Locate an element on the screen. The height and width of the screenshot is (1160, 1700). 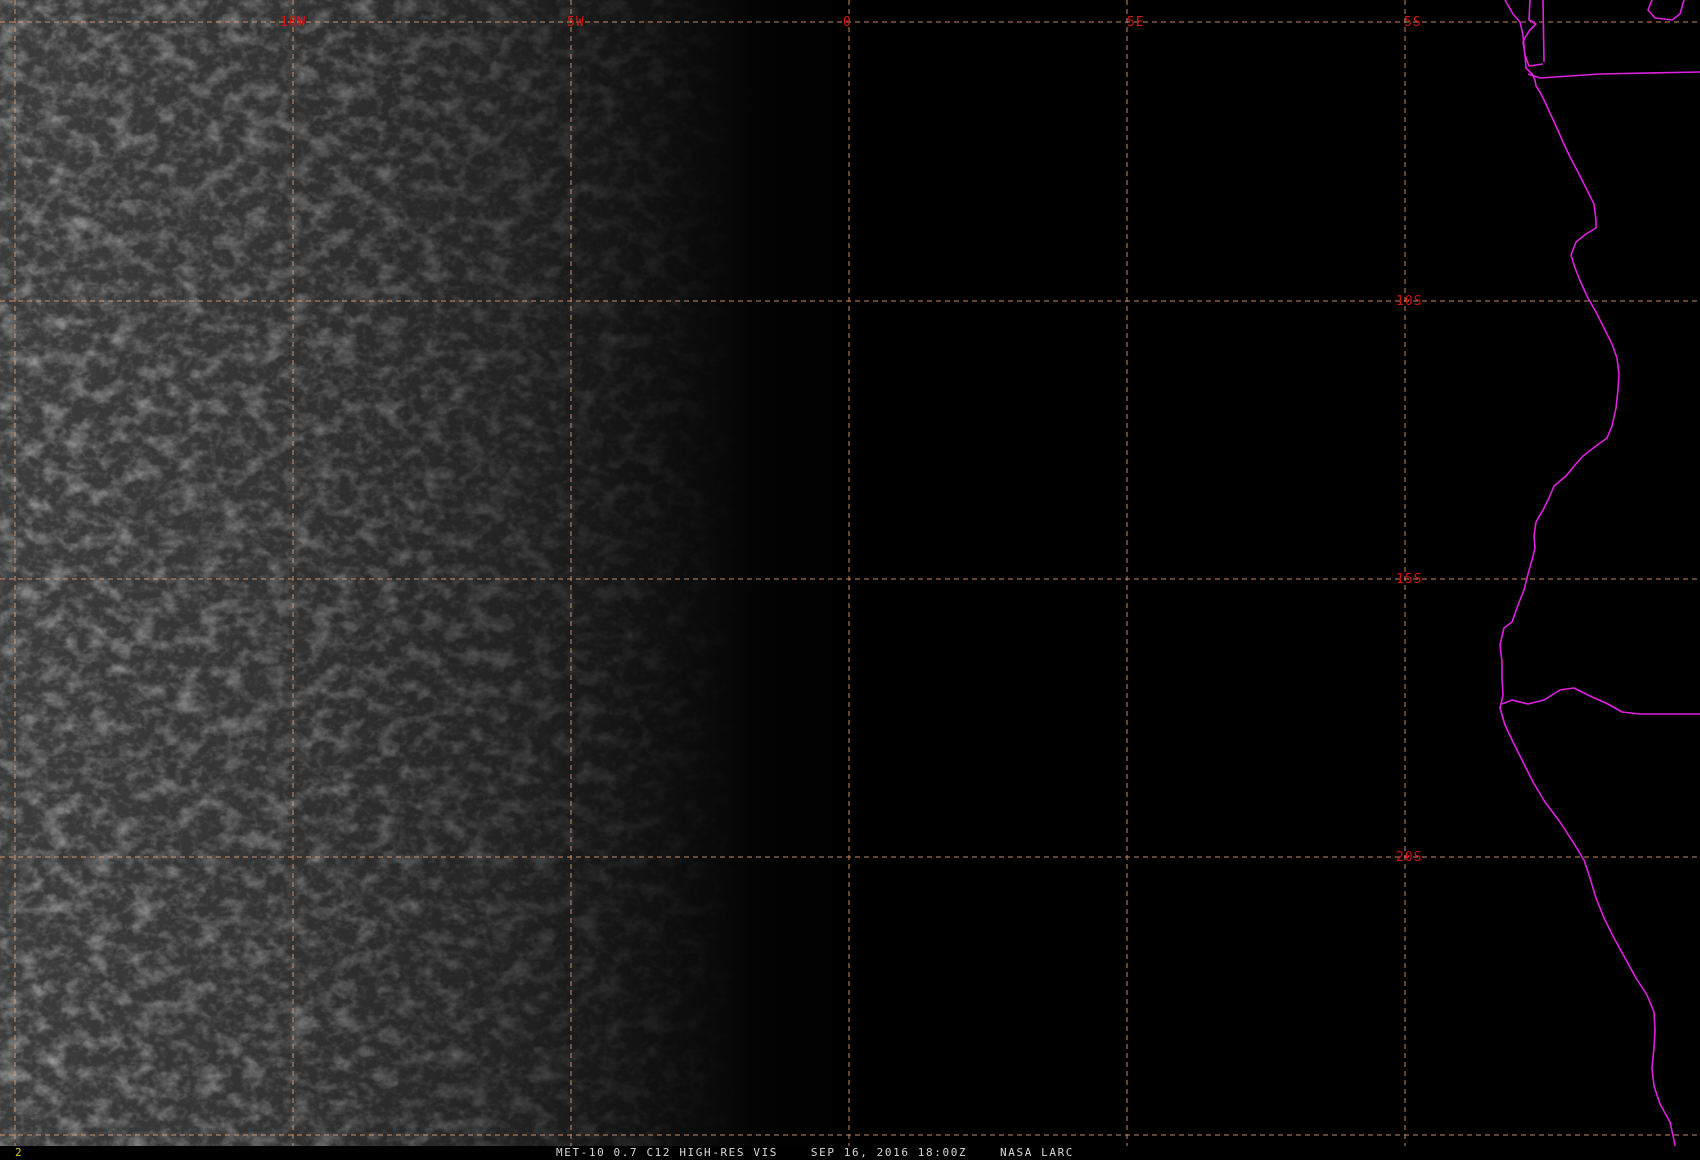
data-source: NASA LARC is located at coordinates (1037, 1152).